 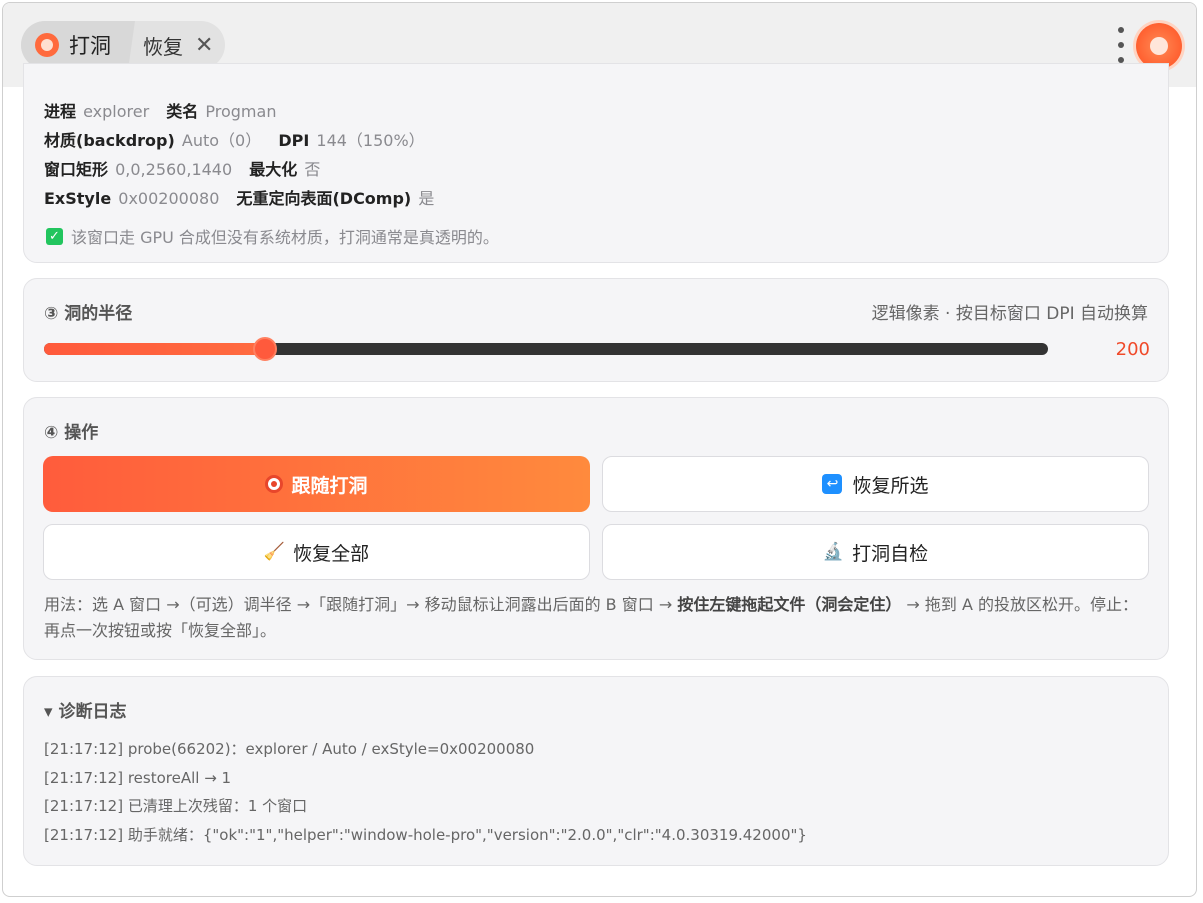 I want to click on log-line: [21:17:12] 已清理上次残留：1 个窗口, so click(x=176, y=806).